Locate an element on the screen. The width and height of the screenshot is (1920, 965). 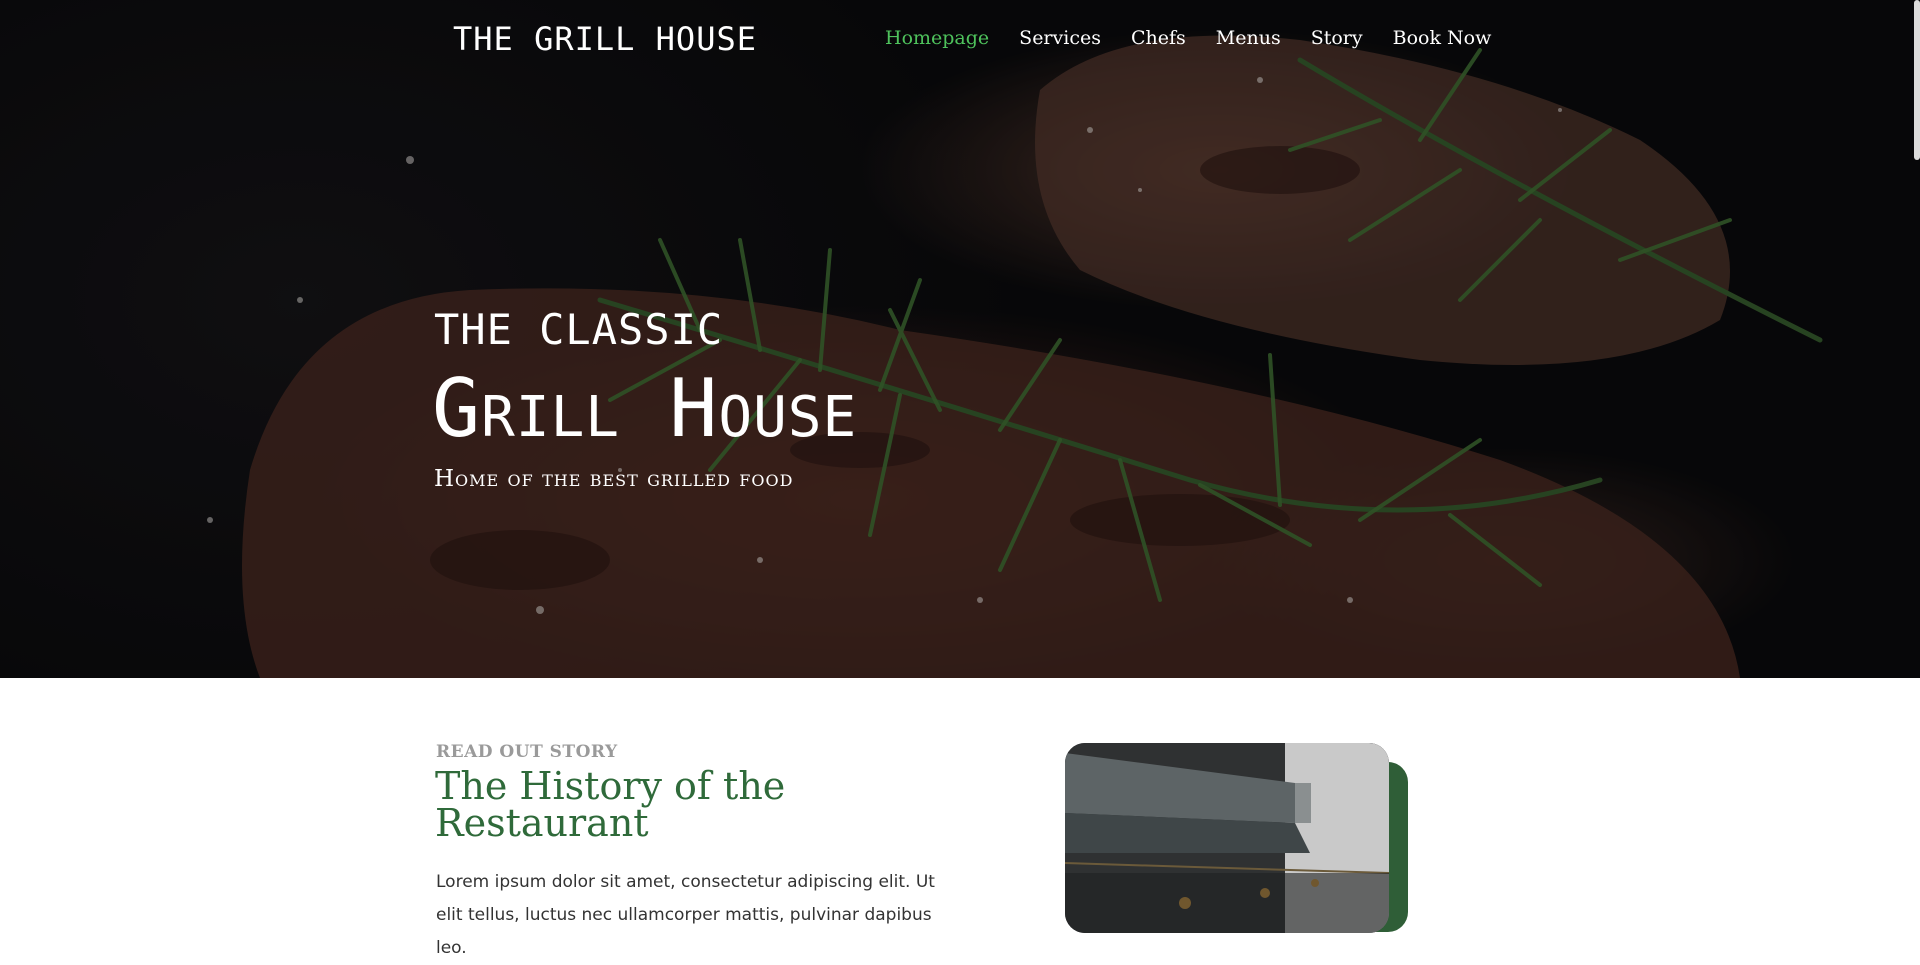
hero-title: Grill House is located at coordinates (645, 408).